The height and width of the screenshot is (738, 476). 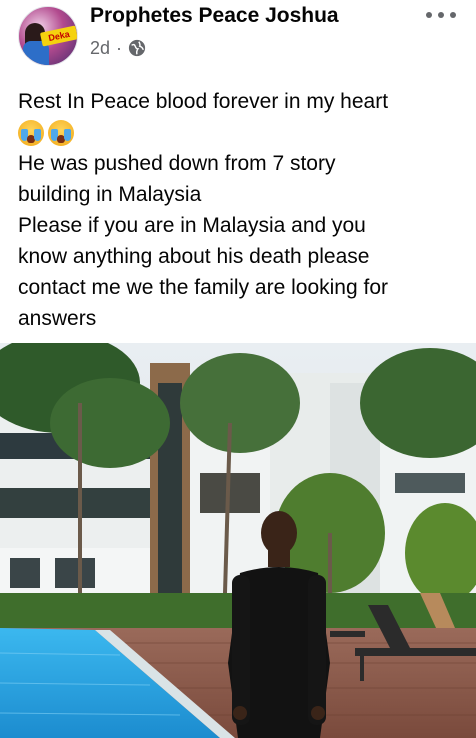 I want to click on post-text-line: Please if you are in Malaysia and you, so click(x=192, y=225).